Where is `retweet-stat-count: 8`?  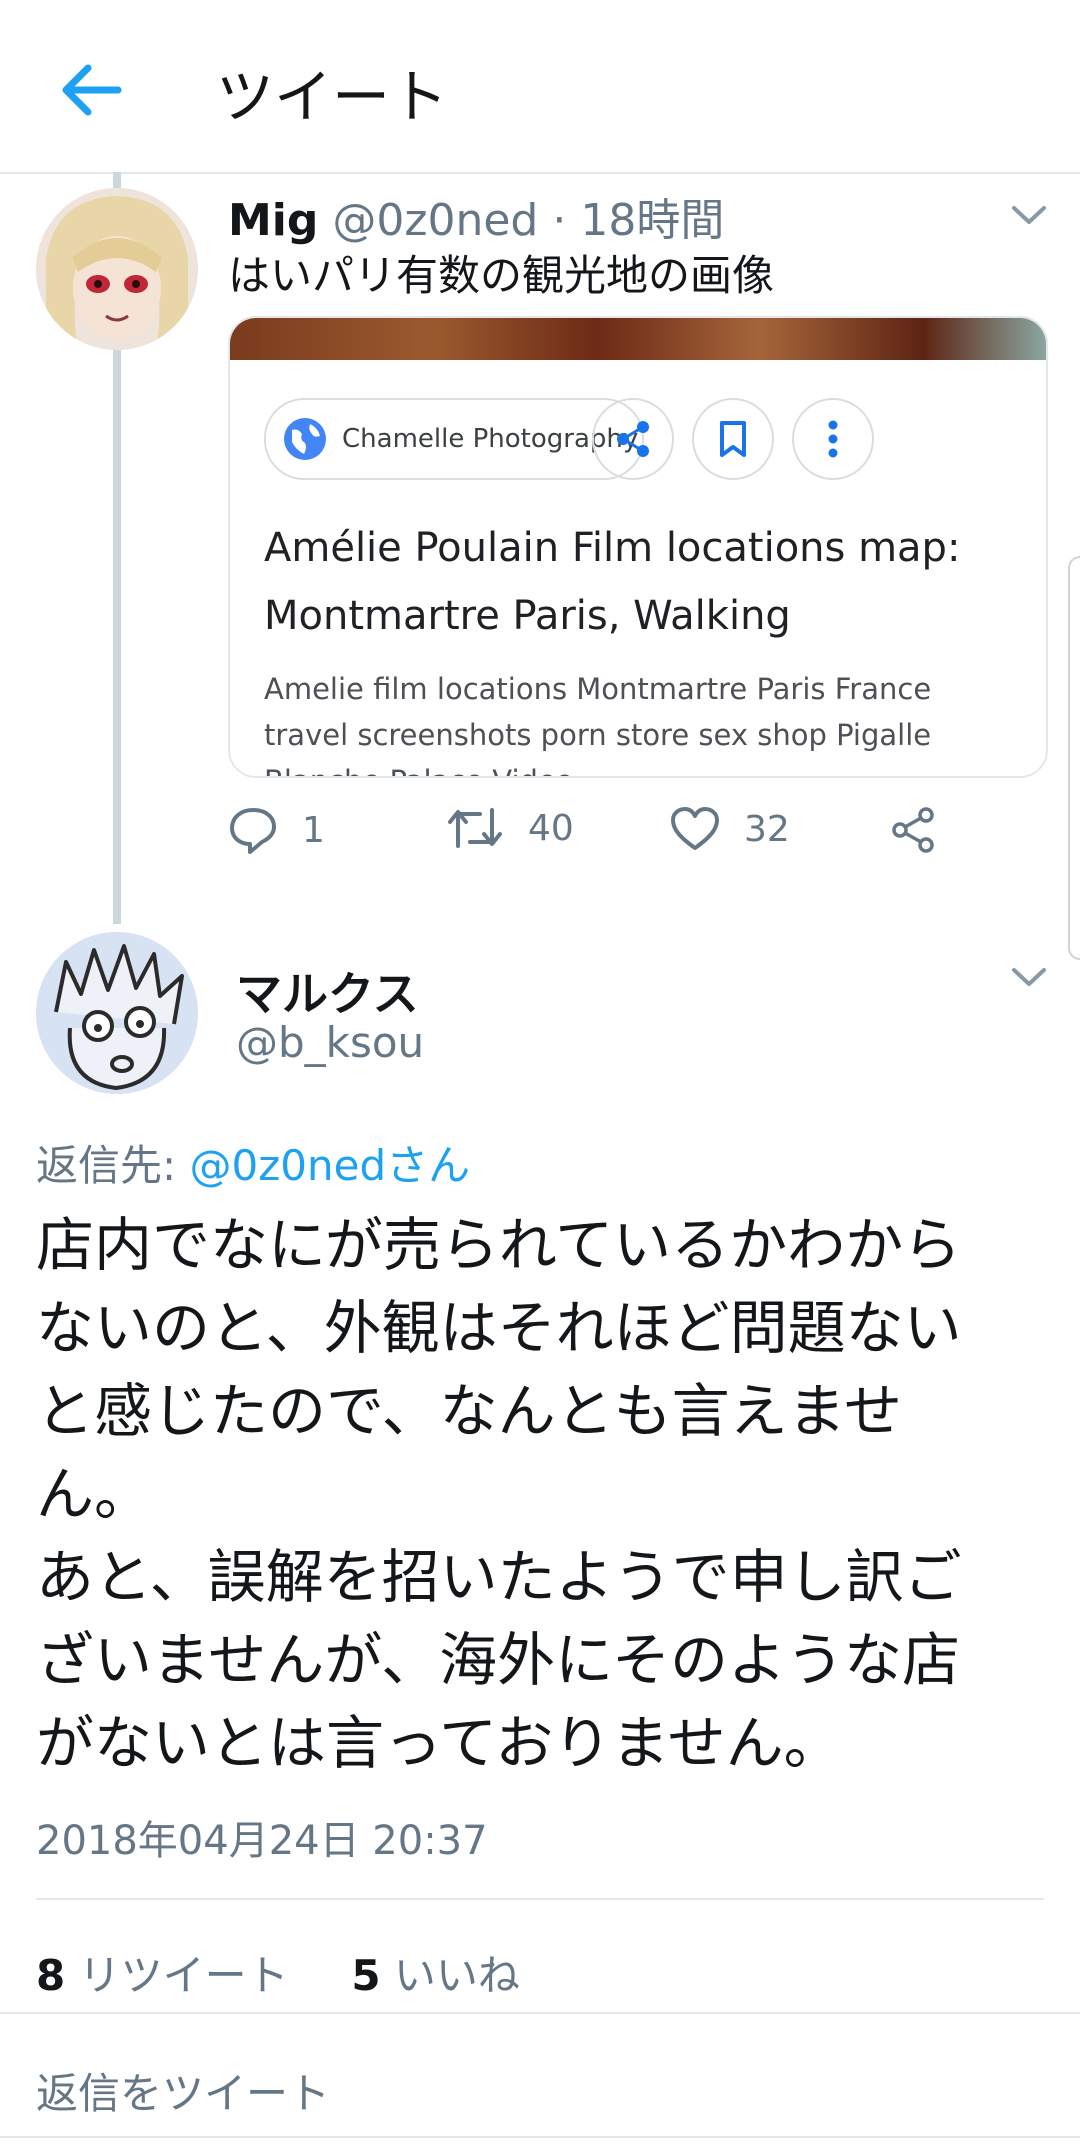 retweet-stat-count: 8 is located at coordinates (51, 1975).